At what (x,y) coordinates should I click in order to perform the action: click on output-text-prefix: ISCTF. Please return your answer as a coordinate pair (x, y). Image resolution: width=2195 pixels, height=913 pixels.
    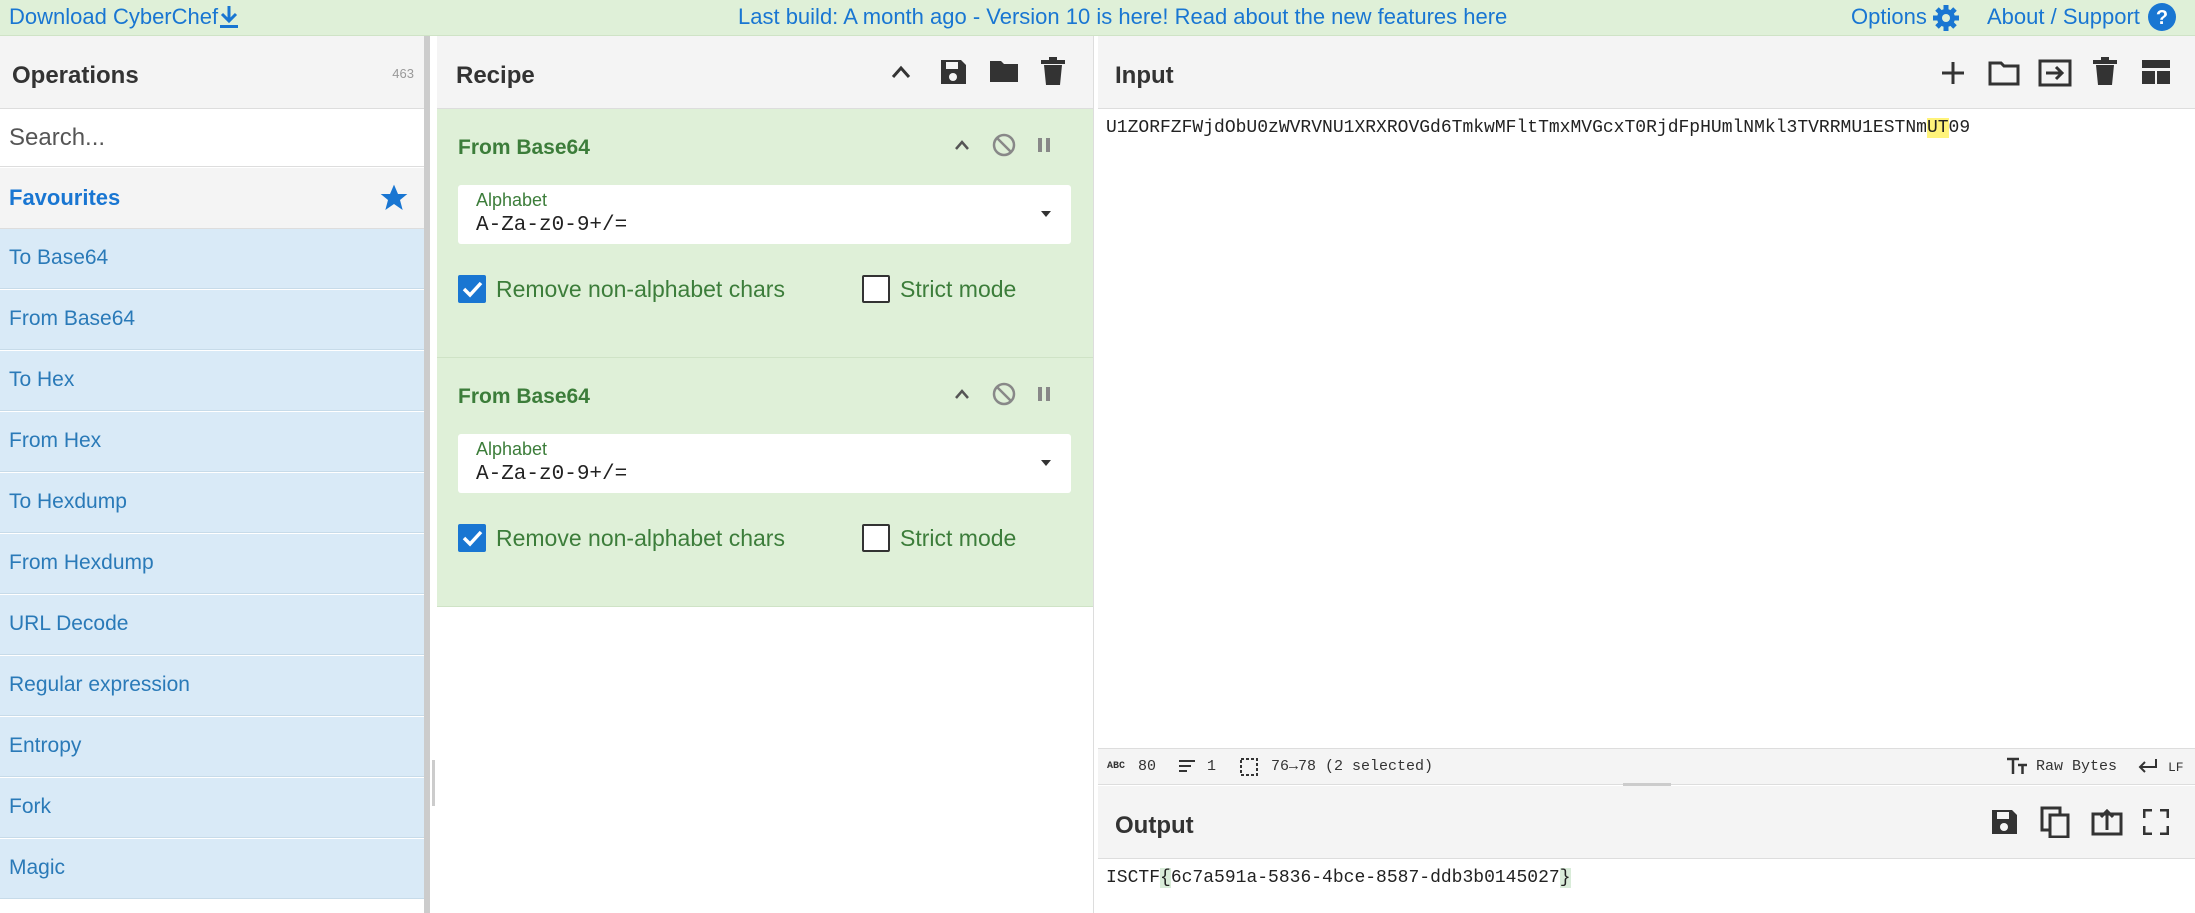
    Looking at the image, I should click on (1133, 878).